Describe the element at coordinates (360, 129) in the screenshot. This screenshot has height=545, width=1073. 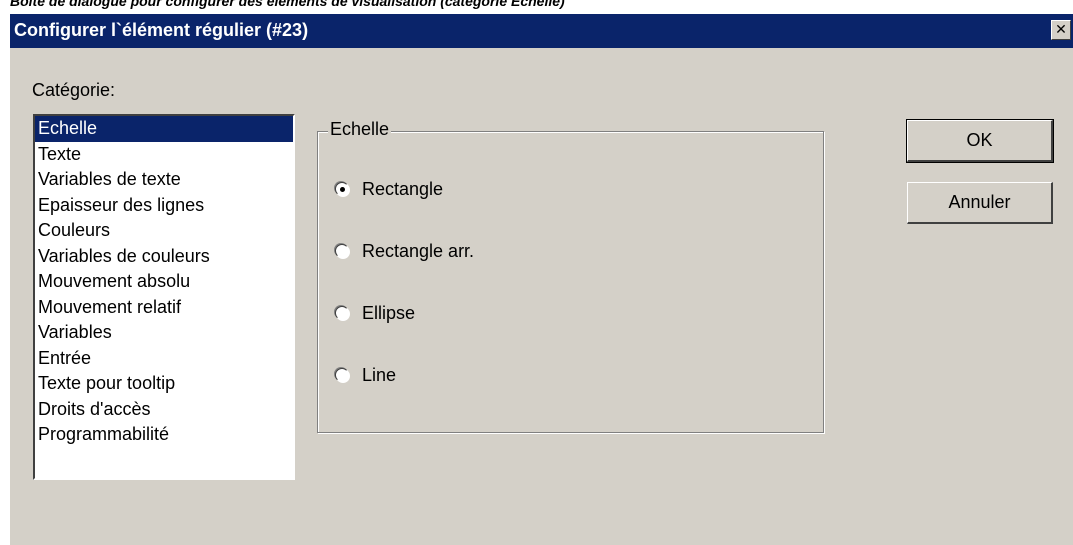
I see `groupbox-legend: Echelle` at that location.